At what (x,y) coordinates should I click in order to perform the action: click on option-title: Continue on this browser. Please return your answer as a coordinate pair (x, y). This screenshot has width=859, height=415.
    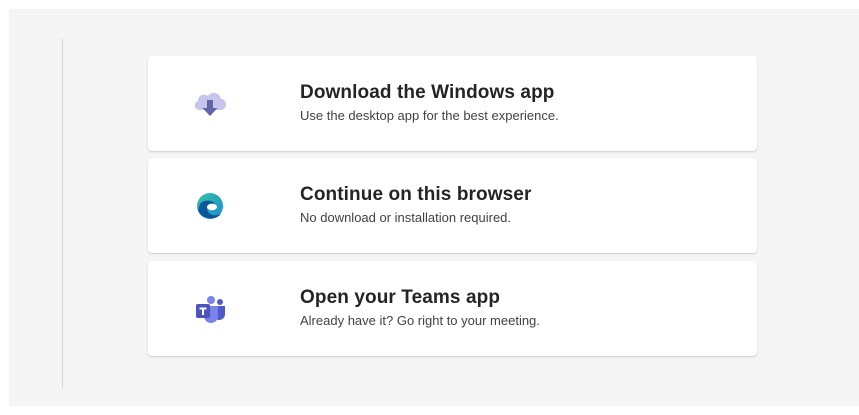
    Looking at the image, I should click on (416, 194).